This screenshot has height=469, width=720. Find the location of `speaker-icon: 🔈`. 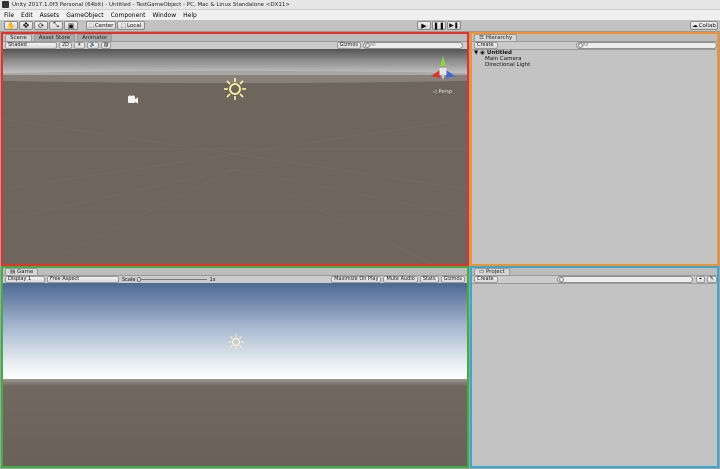

speaker-icon: 🔈 is located at coordinates (92, 45).